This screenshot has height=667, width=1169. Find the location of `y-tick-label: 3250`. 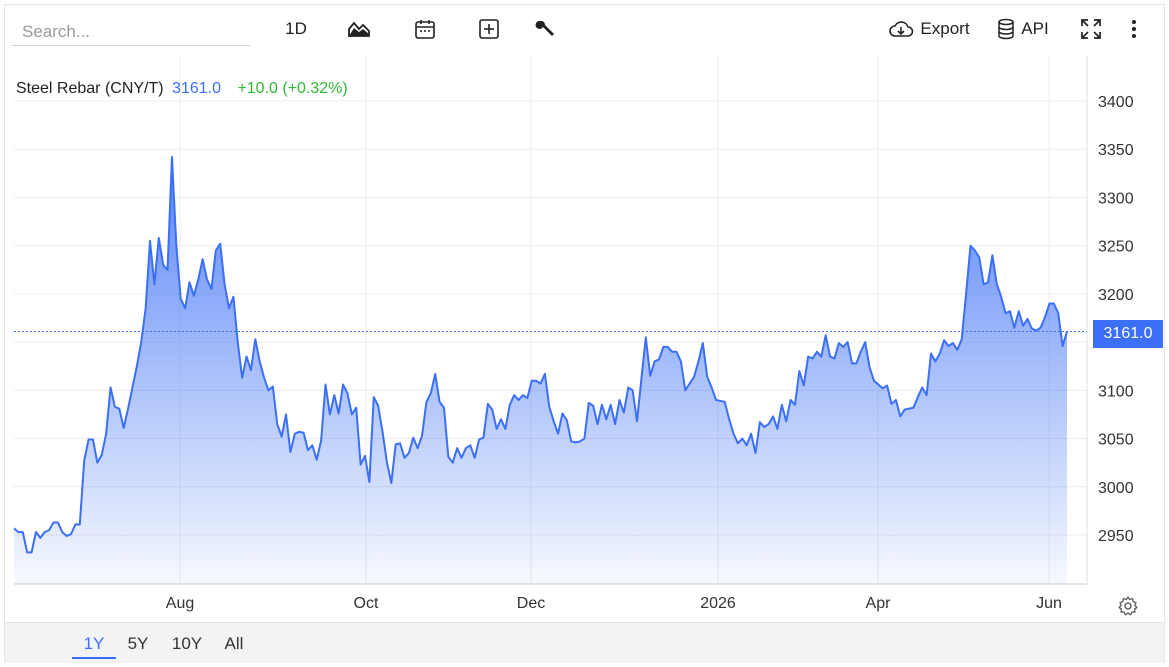

y-tick-label: 3250 is located at coordinates (1116, 247).